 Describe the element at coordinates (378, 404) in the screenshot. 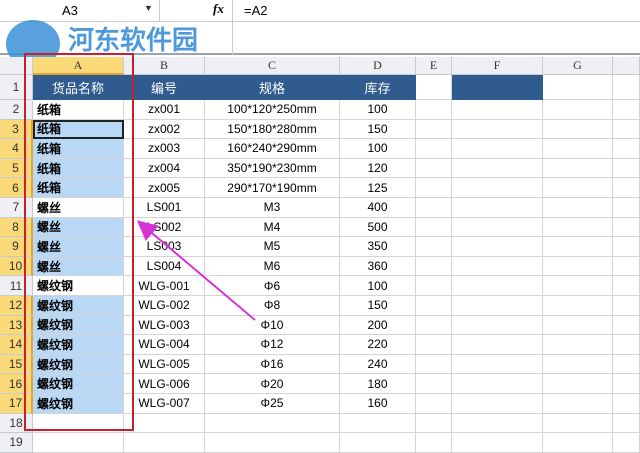

I see `table-cell: 160` at that location.